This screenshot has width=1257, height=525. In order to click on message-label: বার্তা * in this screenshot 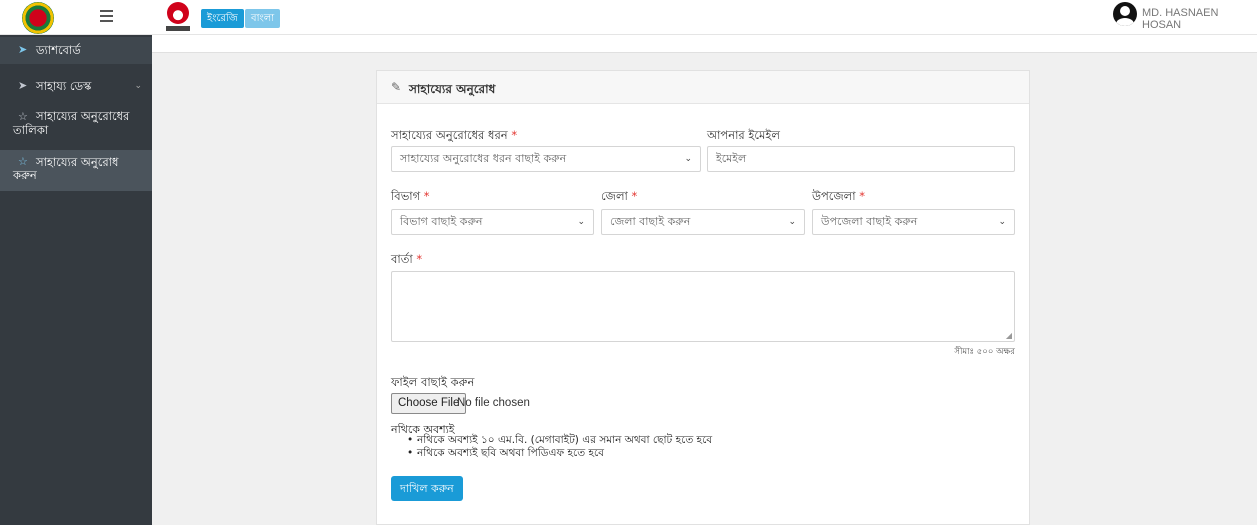, I will do `click(407, 259)`.